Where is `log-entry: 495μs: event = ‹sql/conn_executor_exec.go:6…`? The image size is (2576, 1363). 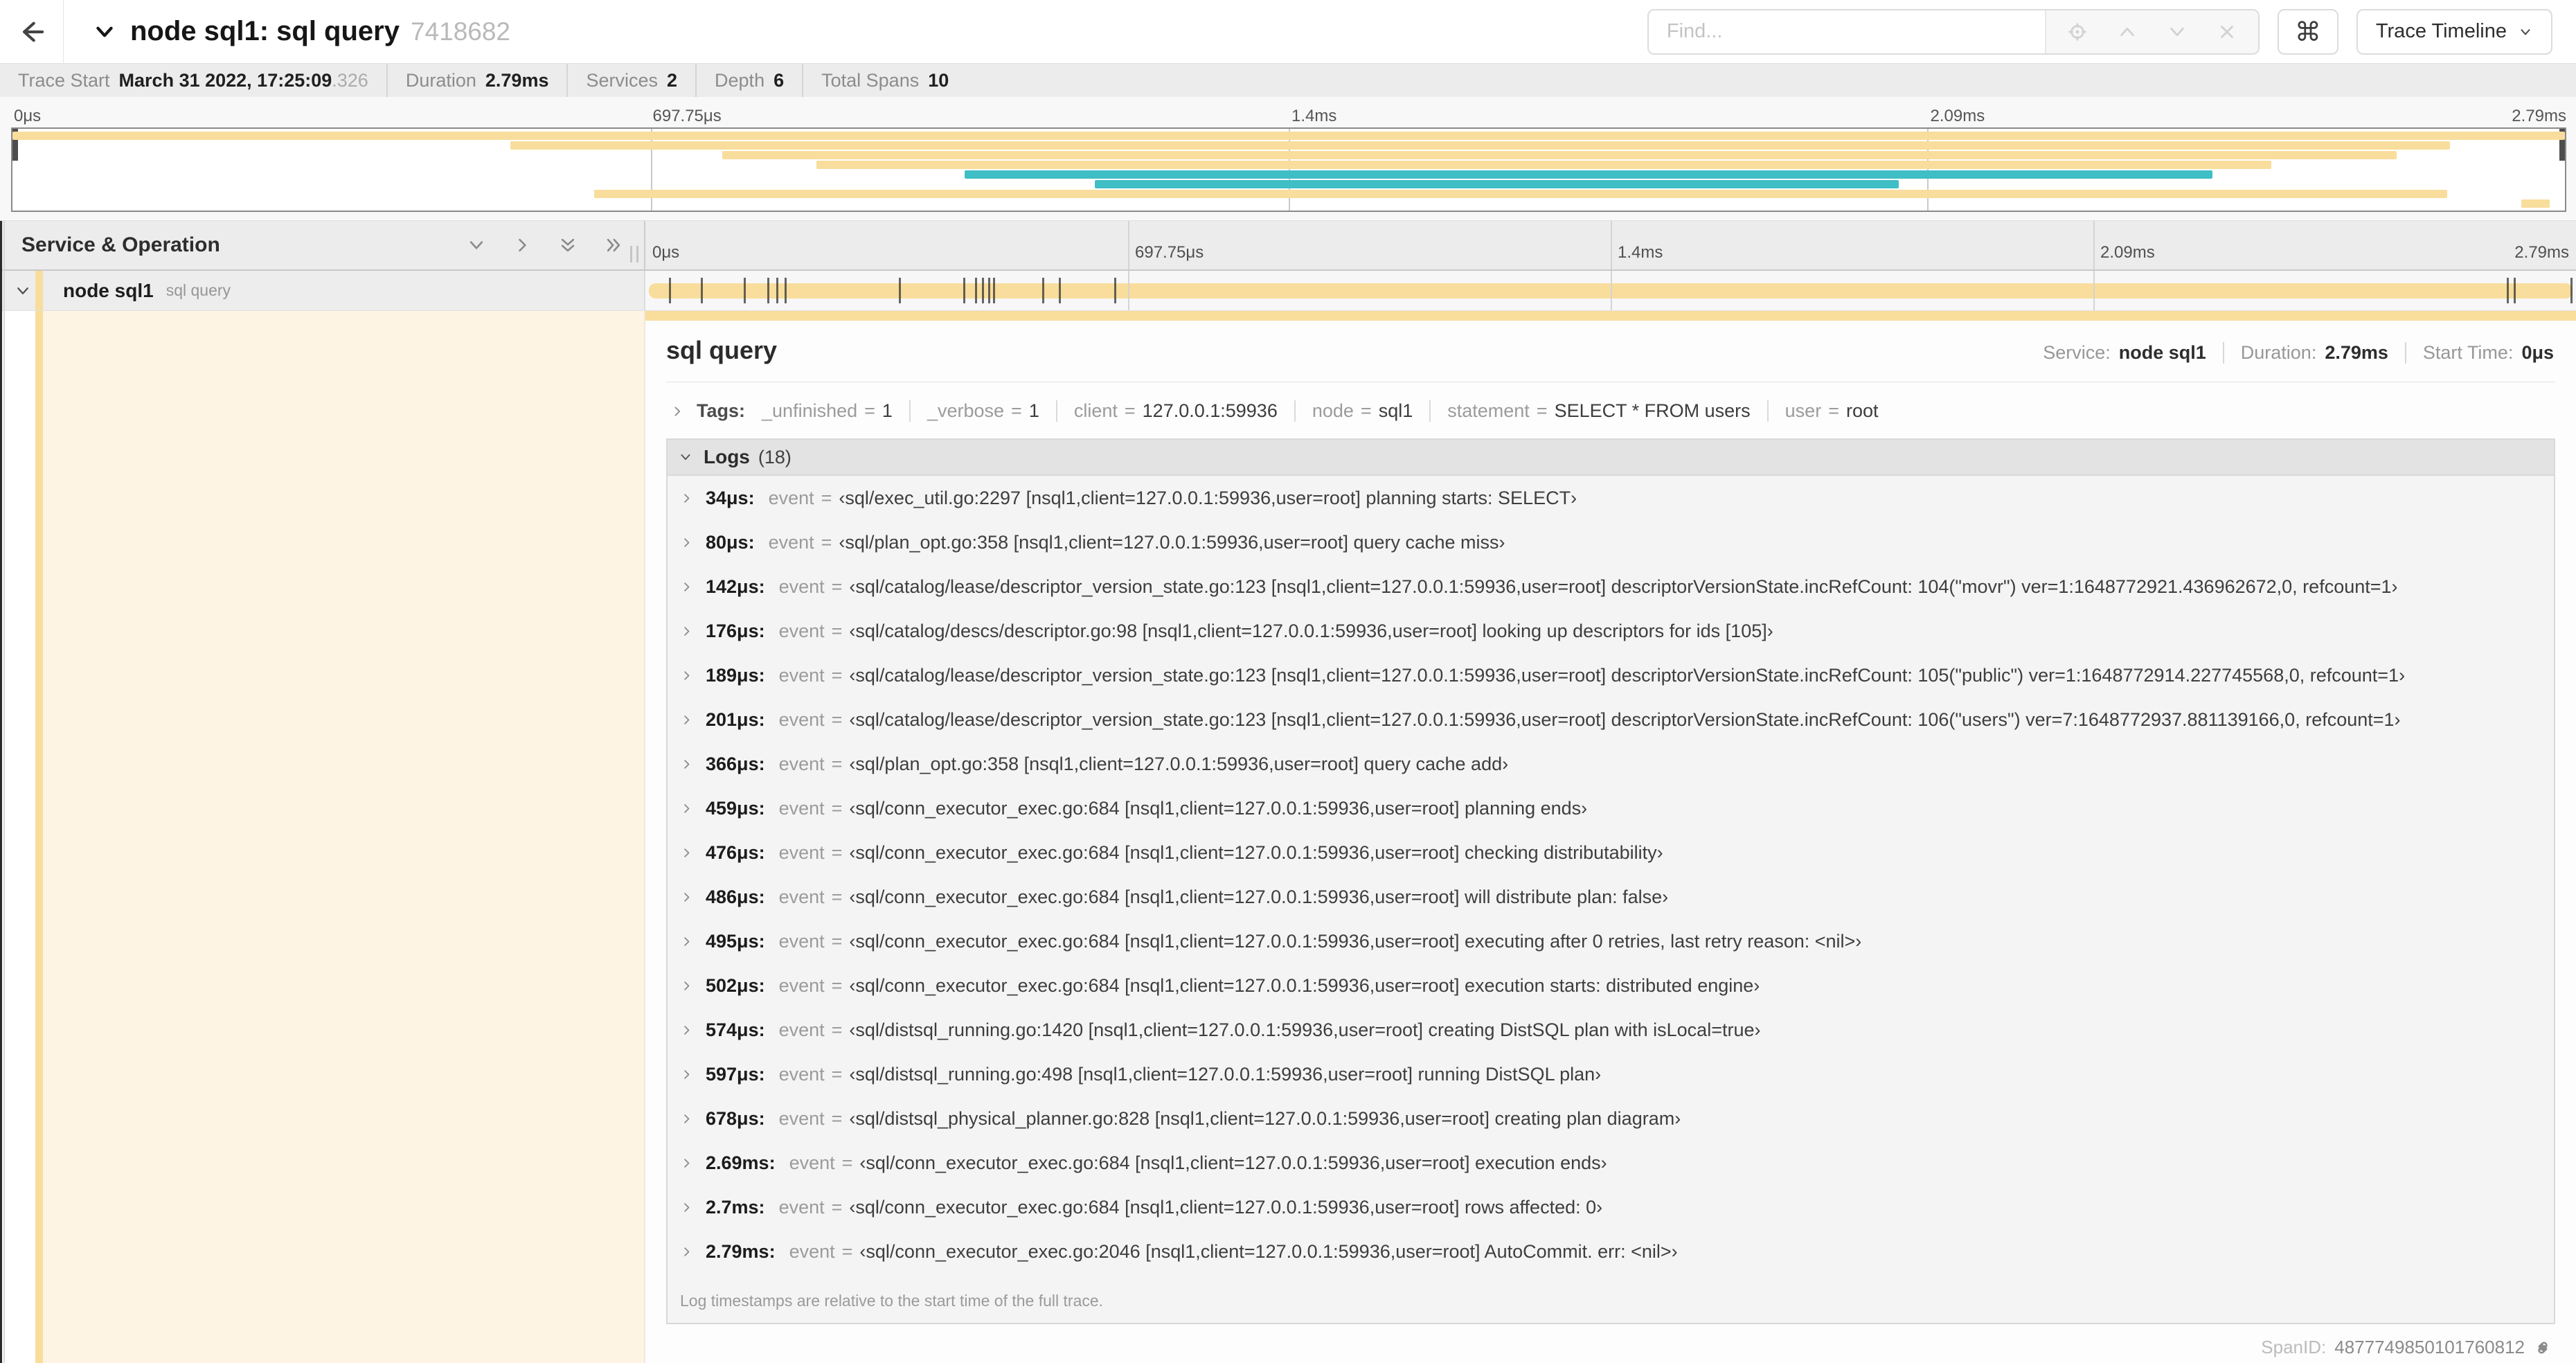 log-entry: 495μs: event = ‹sql/conn_executor_exec.go:6… is located at coordinates (1611, 941).